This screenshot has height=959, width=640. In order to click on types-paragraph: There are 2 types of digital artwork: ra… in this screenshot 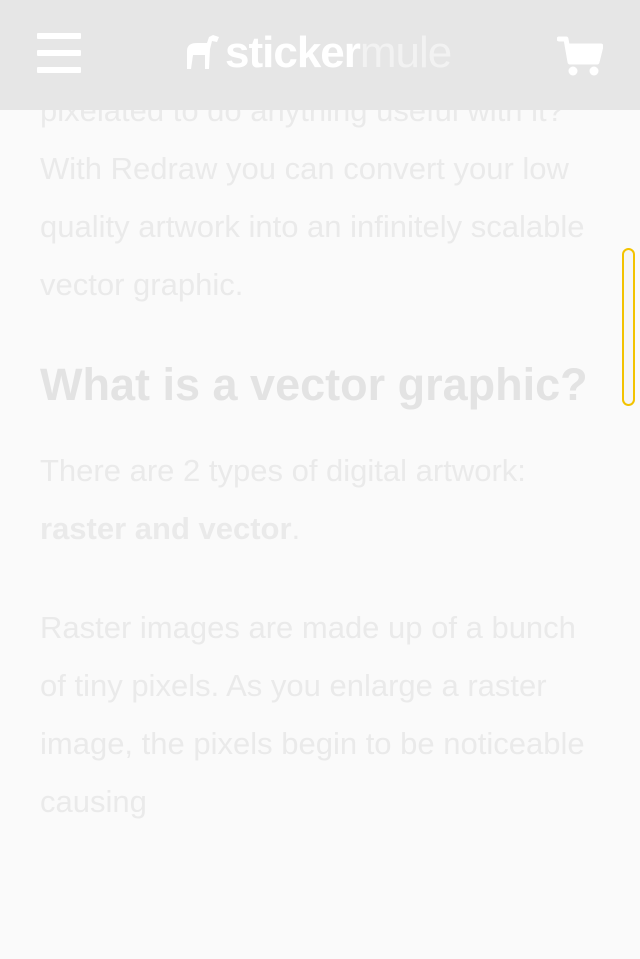, I will do `click(320, 500)`.